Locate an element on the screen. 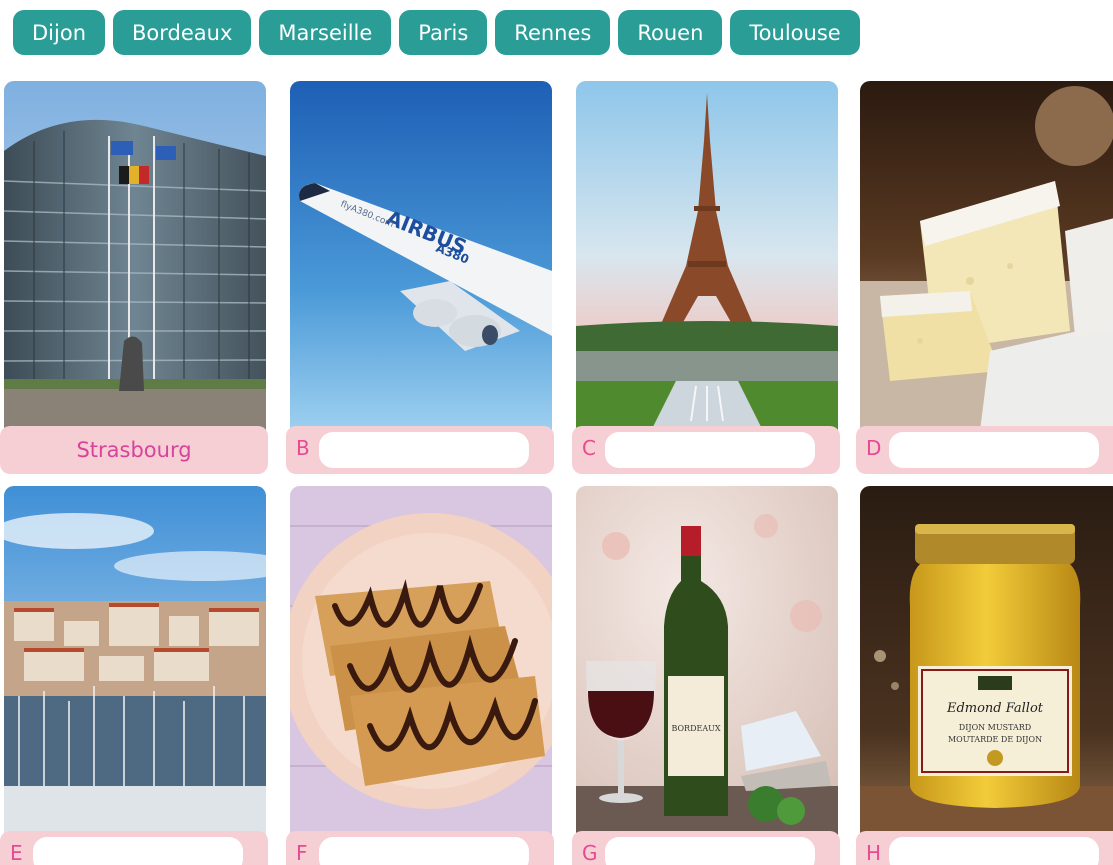 Image resolution: width=1113 pixels, height=865 pixels. card-letter: F is located at coordinates (302, 853).